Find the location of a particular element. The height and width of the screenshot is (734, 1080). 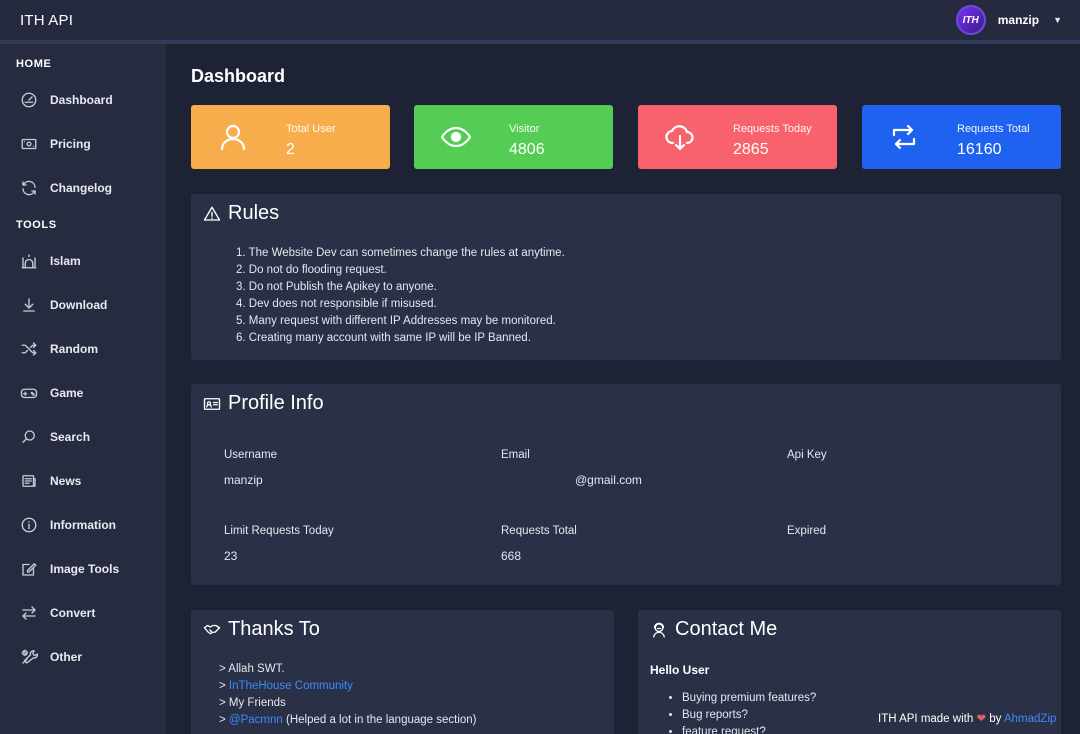

limit-label: Limit Requests Today is located at coordinates (279, 531).